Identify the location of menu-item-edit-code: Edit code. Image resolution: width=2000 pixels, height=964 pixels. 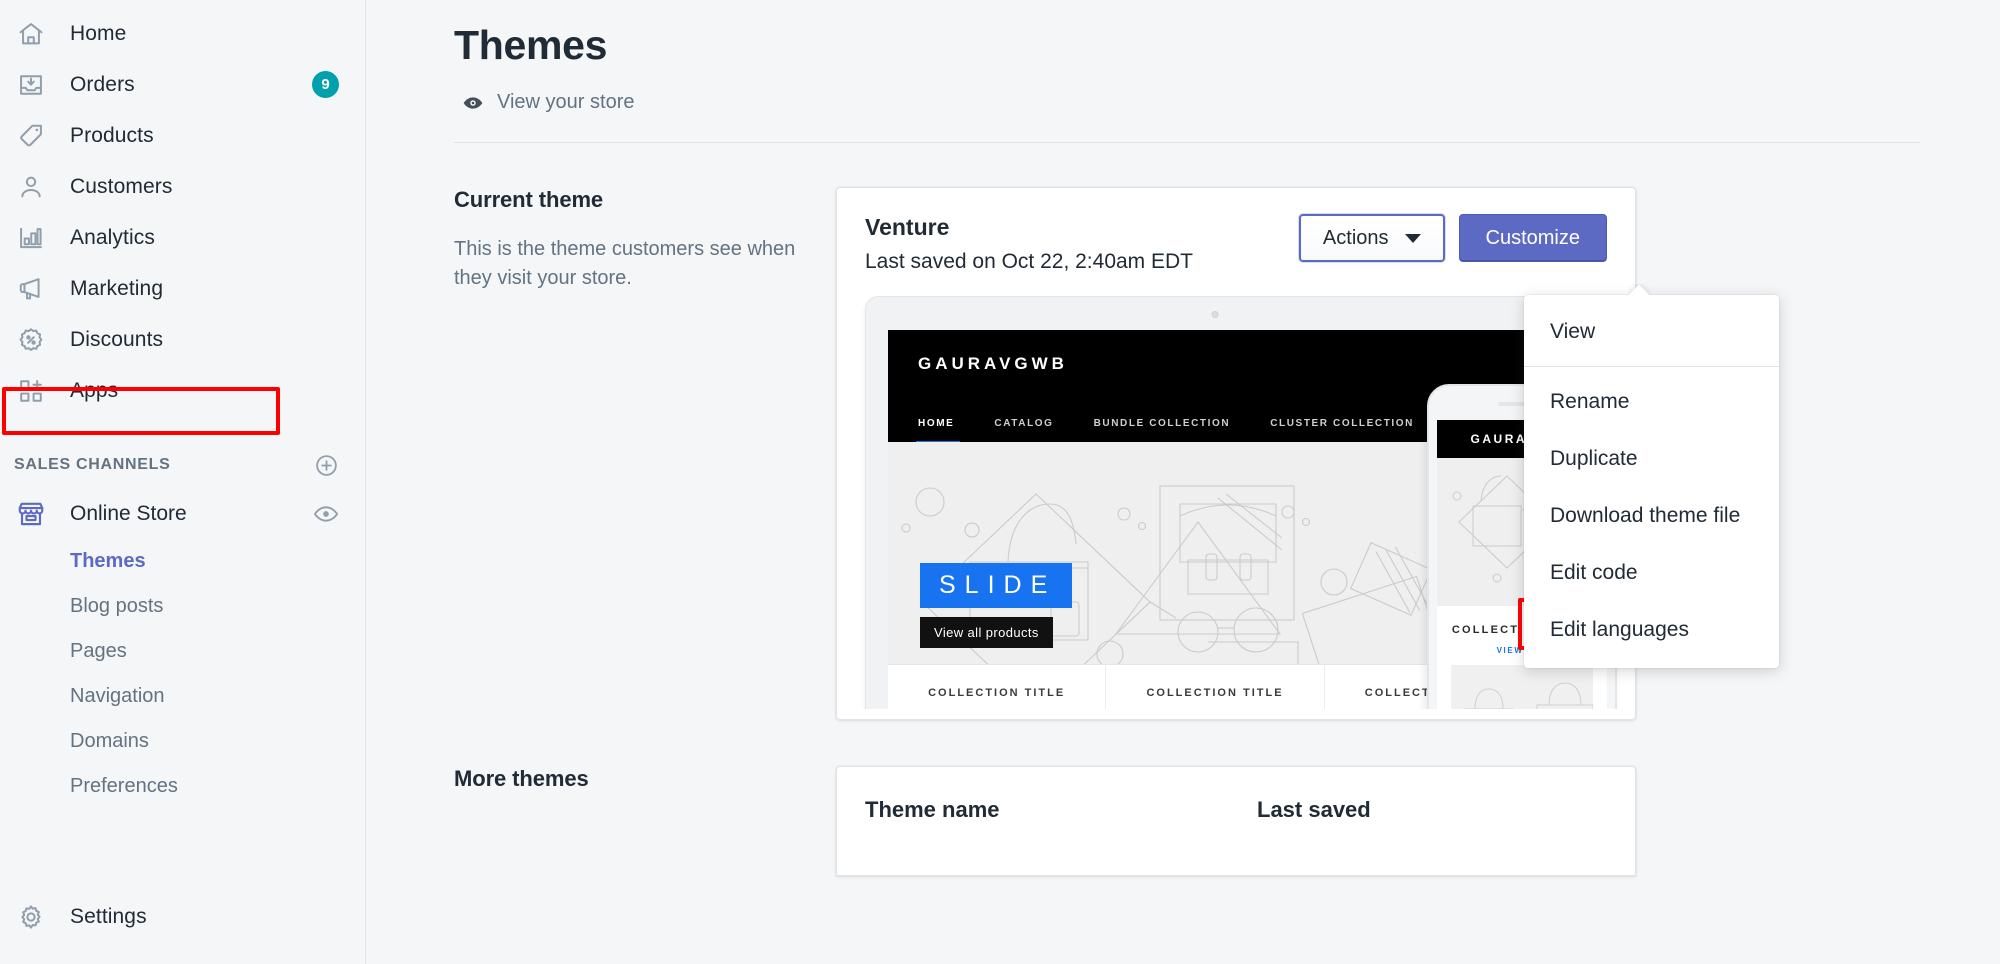
(1651, 572).